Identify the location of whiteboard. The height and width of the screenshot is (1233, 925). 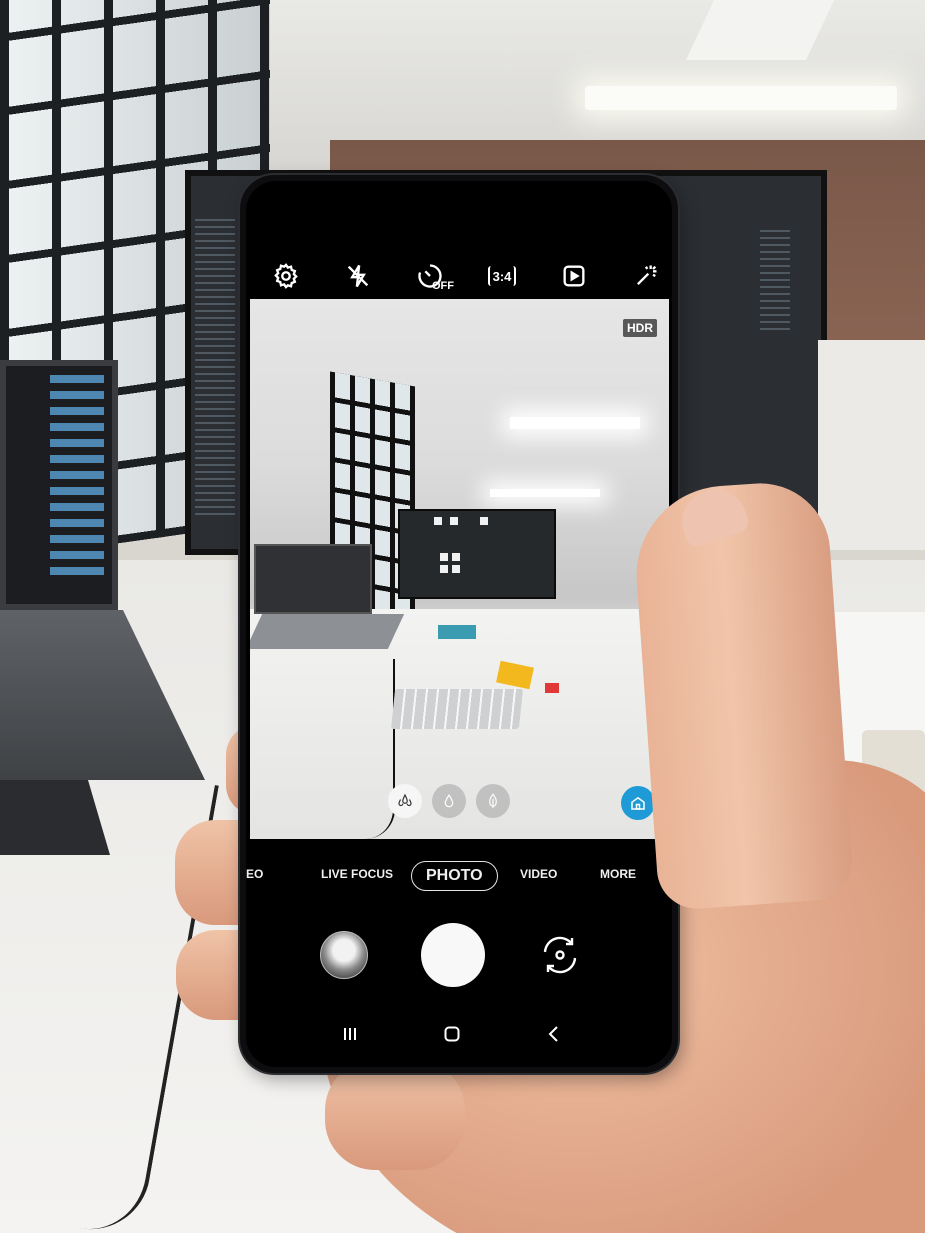
(871, 445).